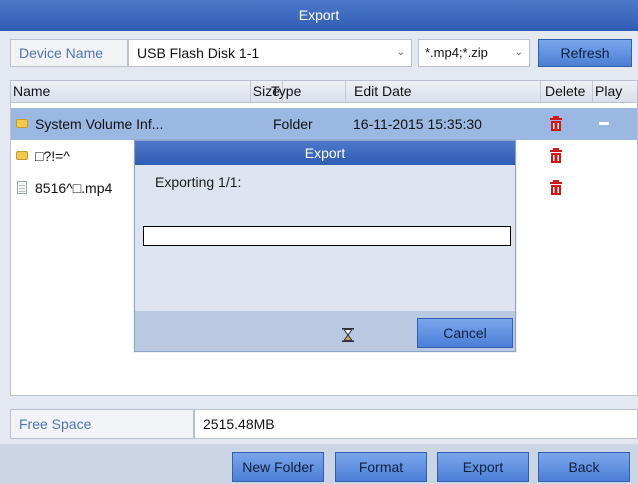 The height and width of the screenshot is (484, 638). I want to click on free-space-row: Free Space 2515.48MB, so click(324, 424).